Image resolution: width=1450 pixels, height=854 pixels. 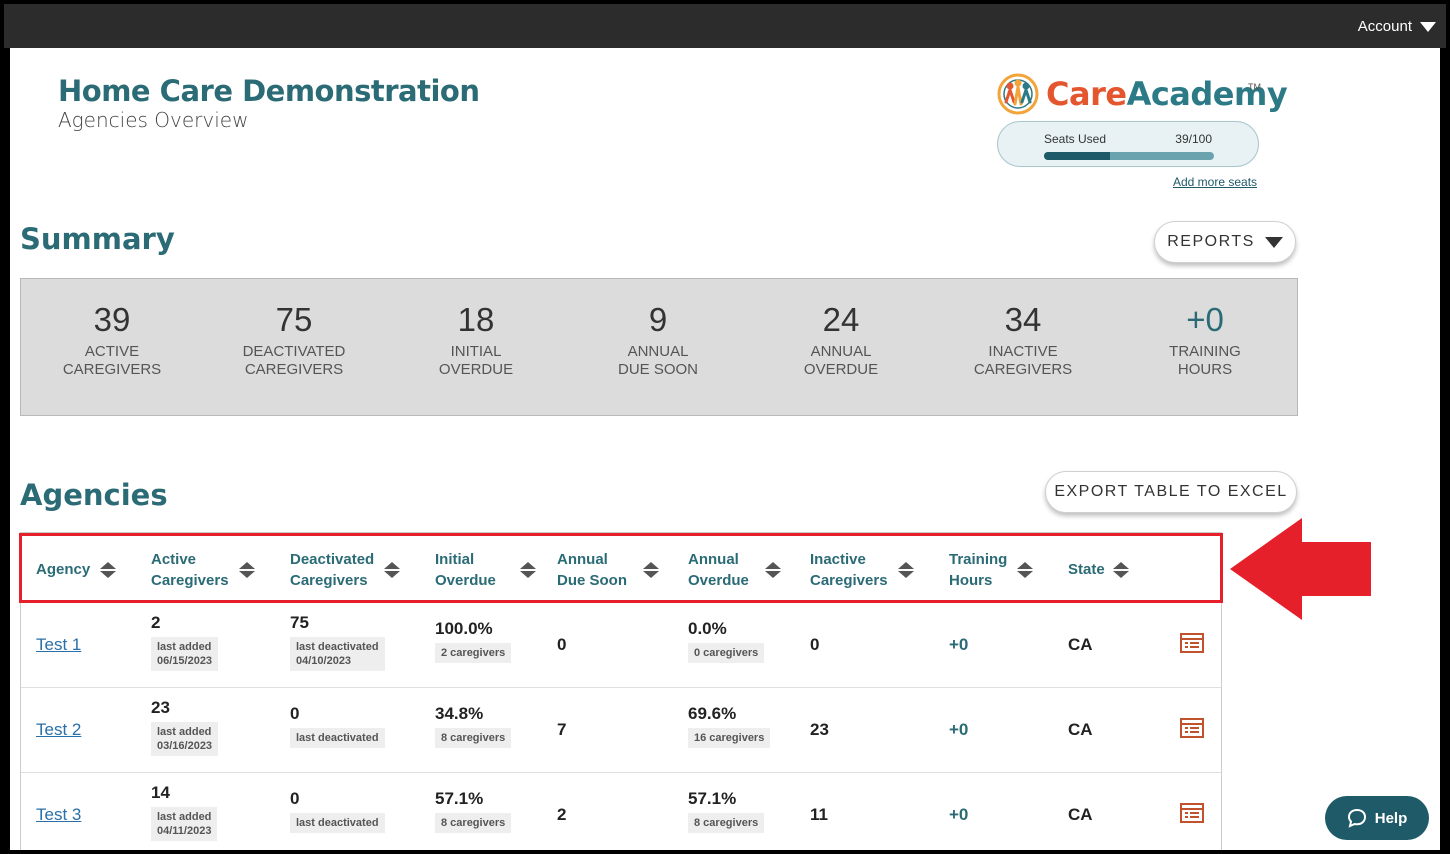 What do you see at coordinates (658, 340) in the screenshot?
I see `stat-annual-due-soon: 9 ANNUAL DUE SOON` at bounding box center [658, 340].